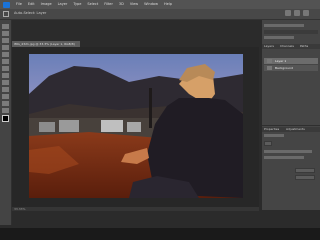  Describe the element at coordinates (108, 4) in the screenshot. I see `menu-filter: Filter` at that location.